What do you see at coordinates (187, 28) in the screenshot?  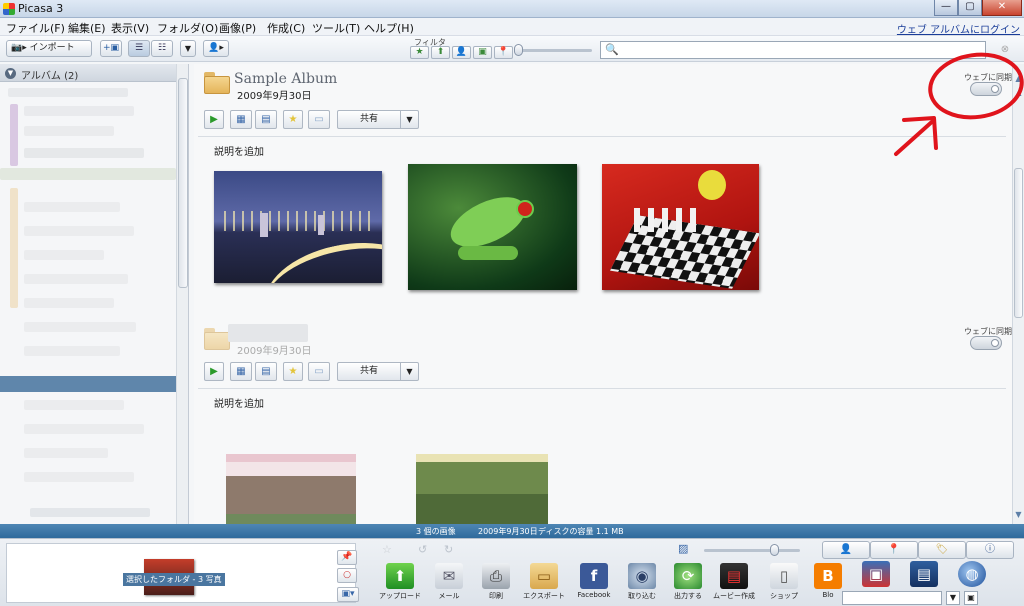 I see `menu-folder: フォルダ(O)` at bounding box center [187, 28].